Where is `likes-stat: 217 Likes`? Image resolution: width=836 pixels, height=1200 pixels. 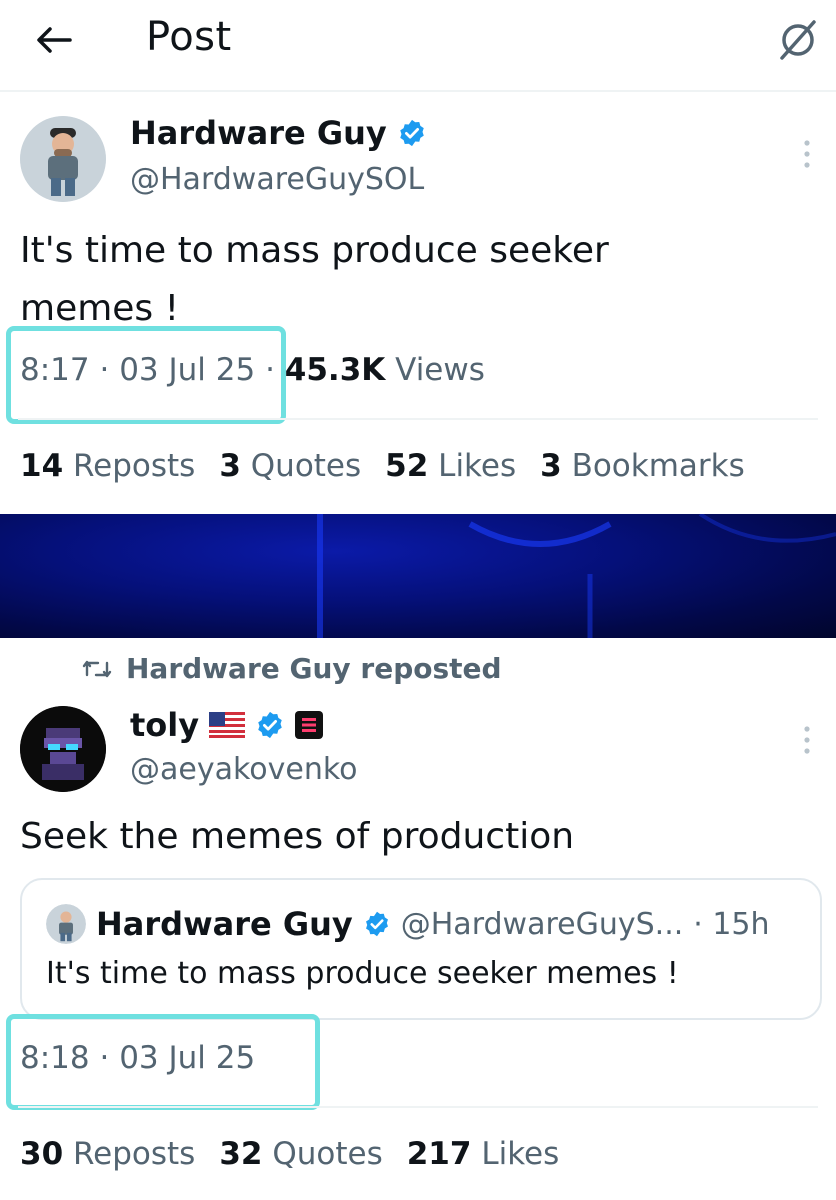 likes-stat: 217 Likes is located at coordinates (483, 1154).